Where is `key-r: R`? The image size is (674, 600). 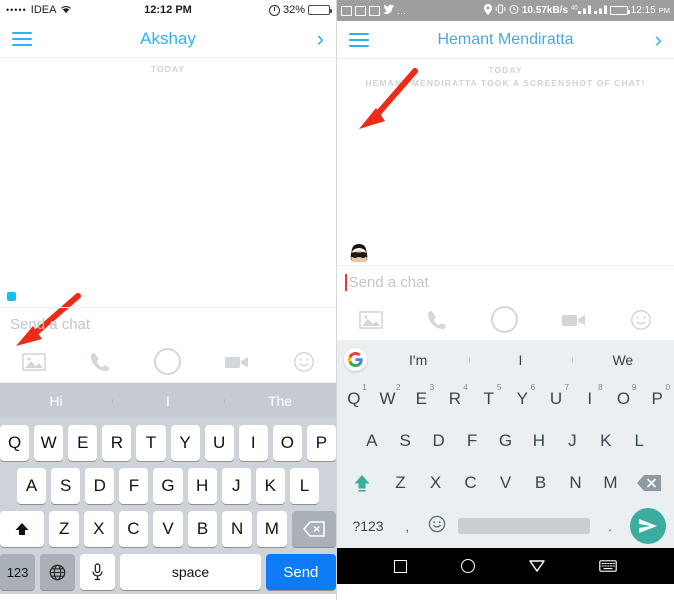
key-r: R is located at coordinates (117, 443).